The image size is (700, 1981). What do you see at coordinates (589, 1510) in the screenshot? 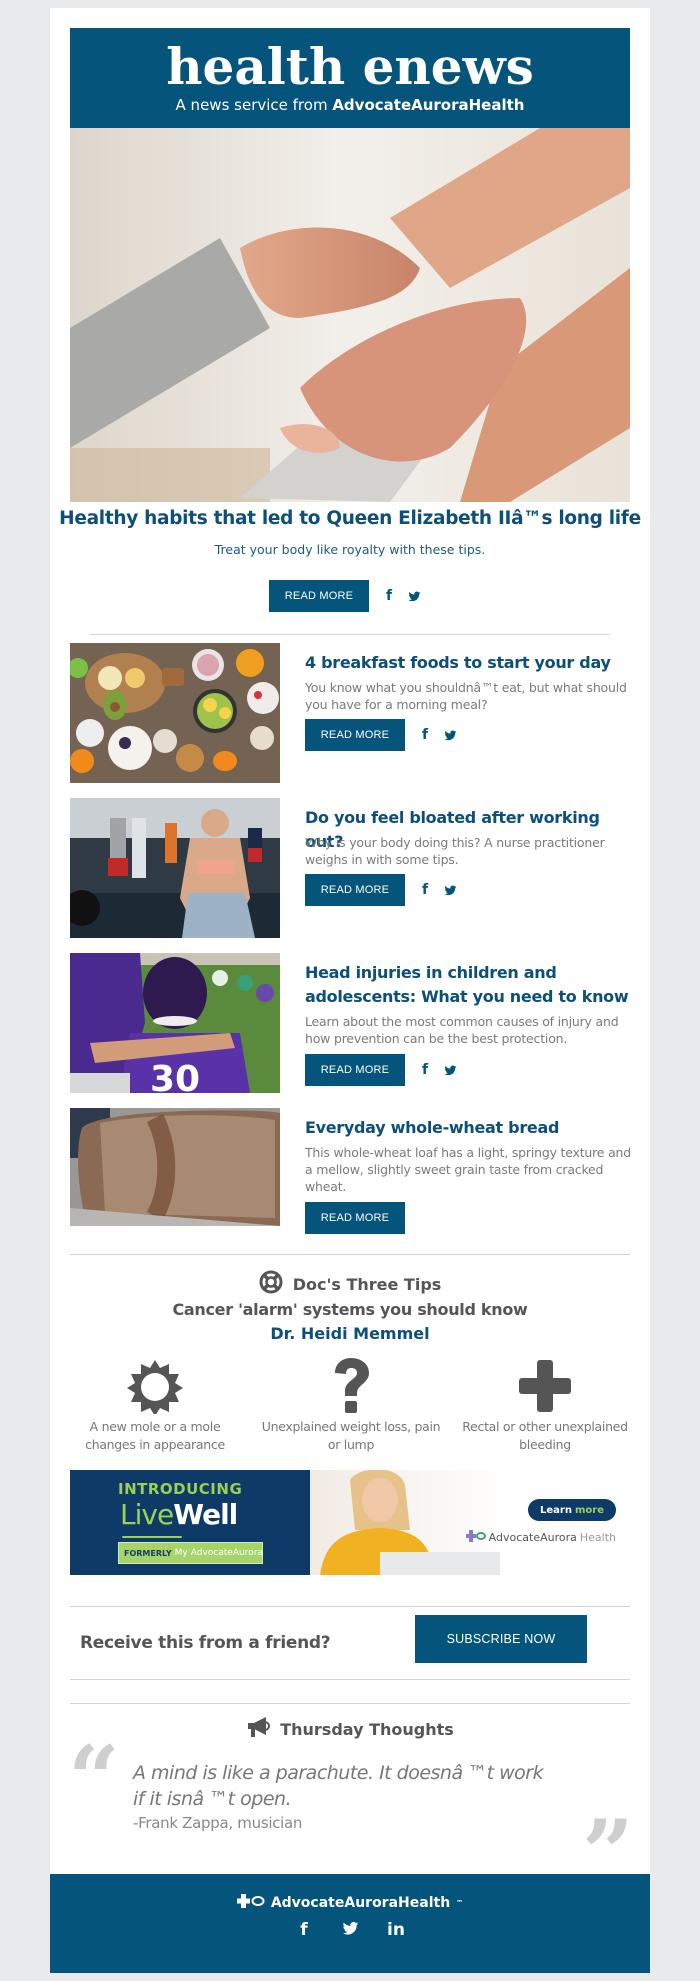
I see `more-label: more` at bounding box center [589, 1510].